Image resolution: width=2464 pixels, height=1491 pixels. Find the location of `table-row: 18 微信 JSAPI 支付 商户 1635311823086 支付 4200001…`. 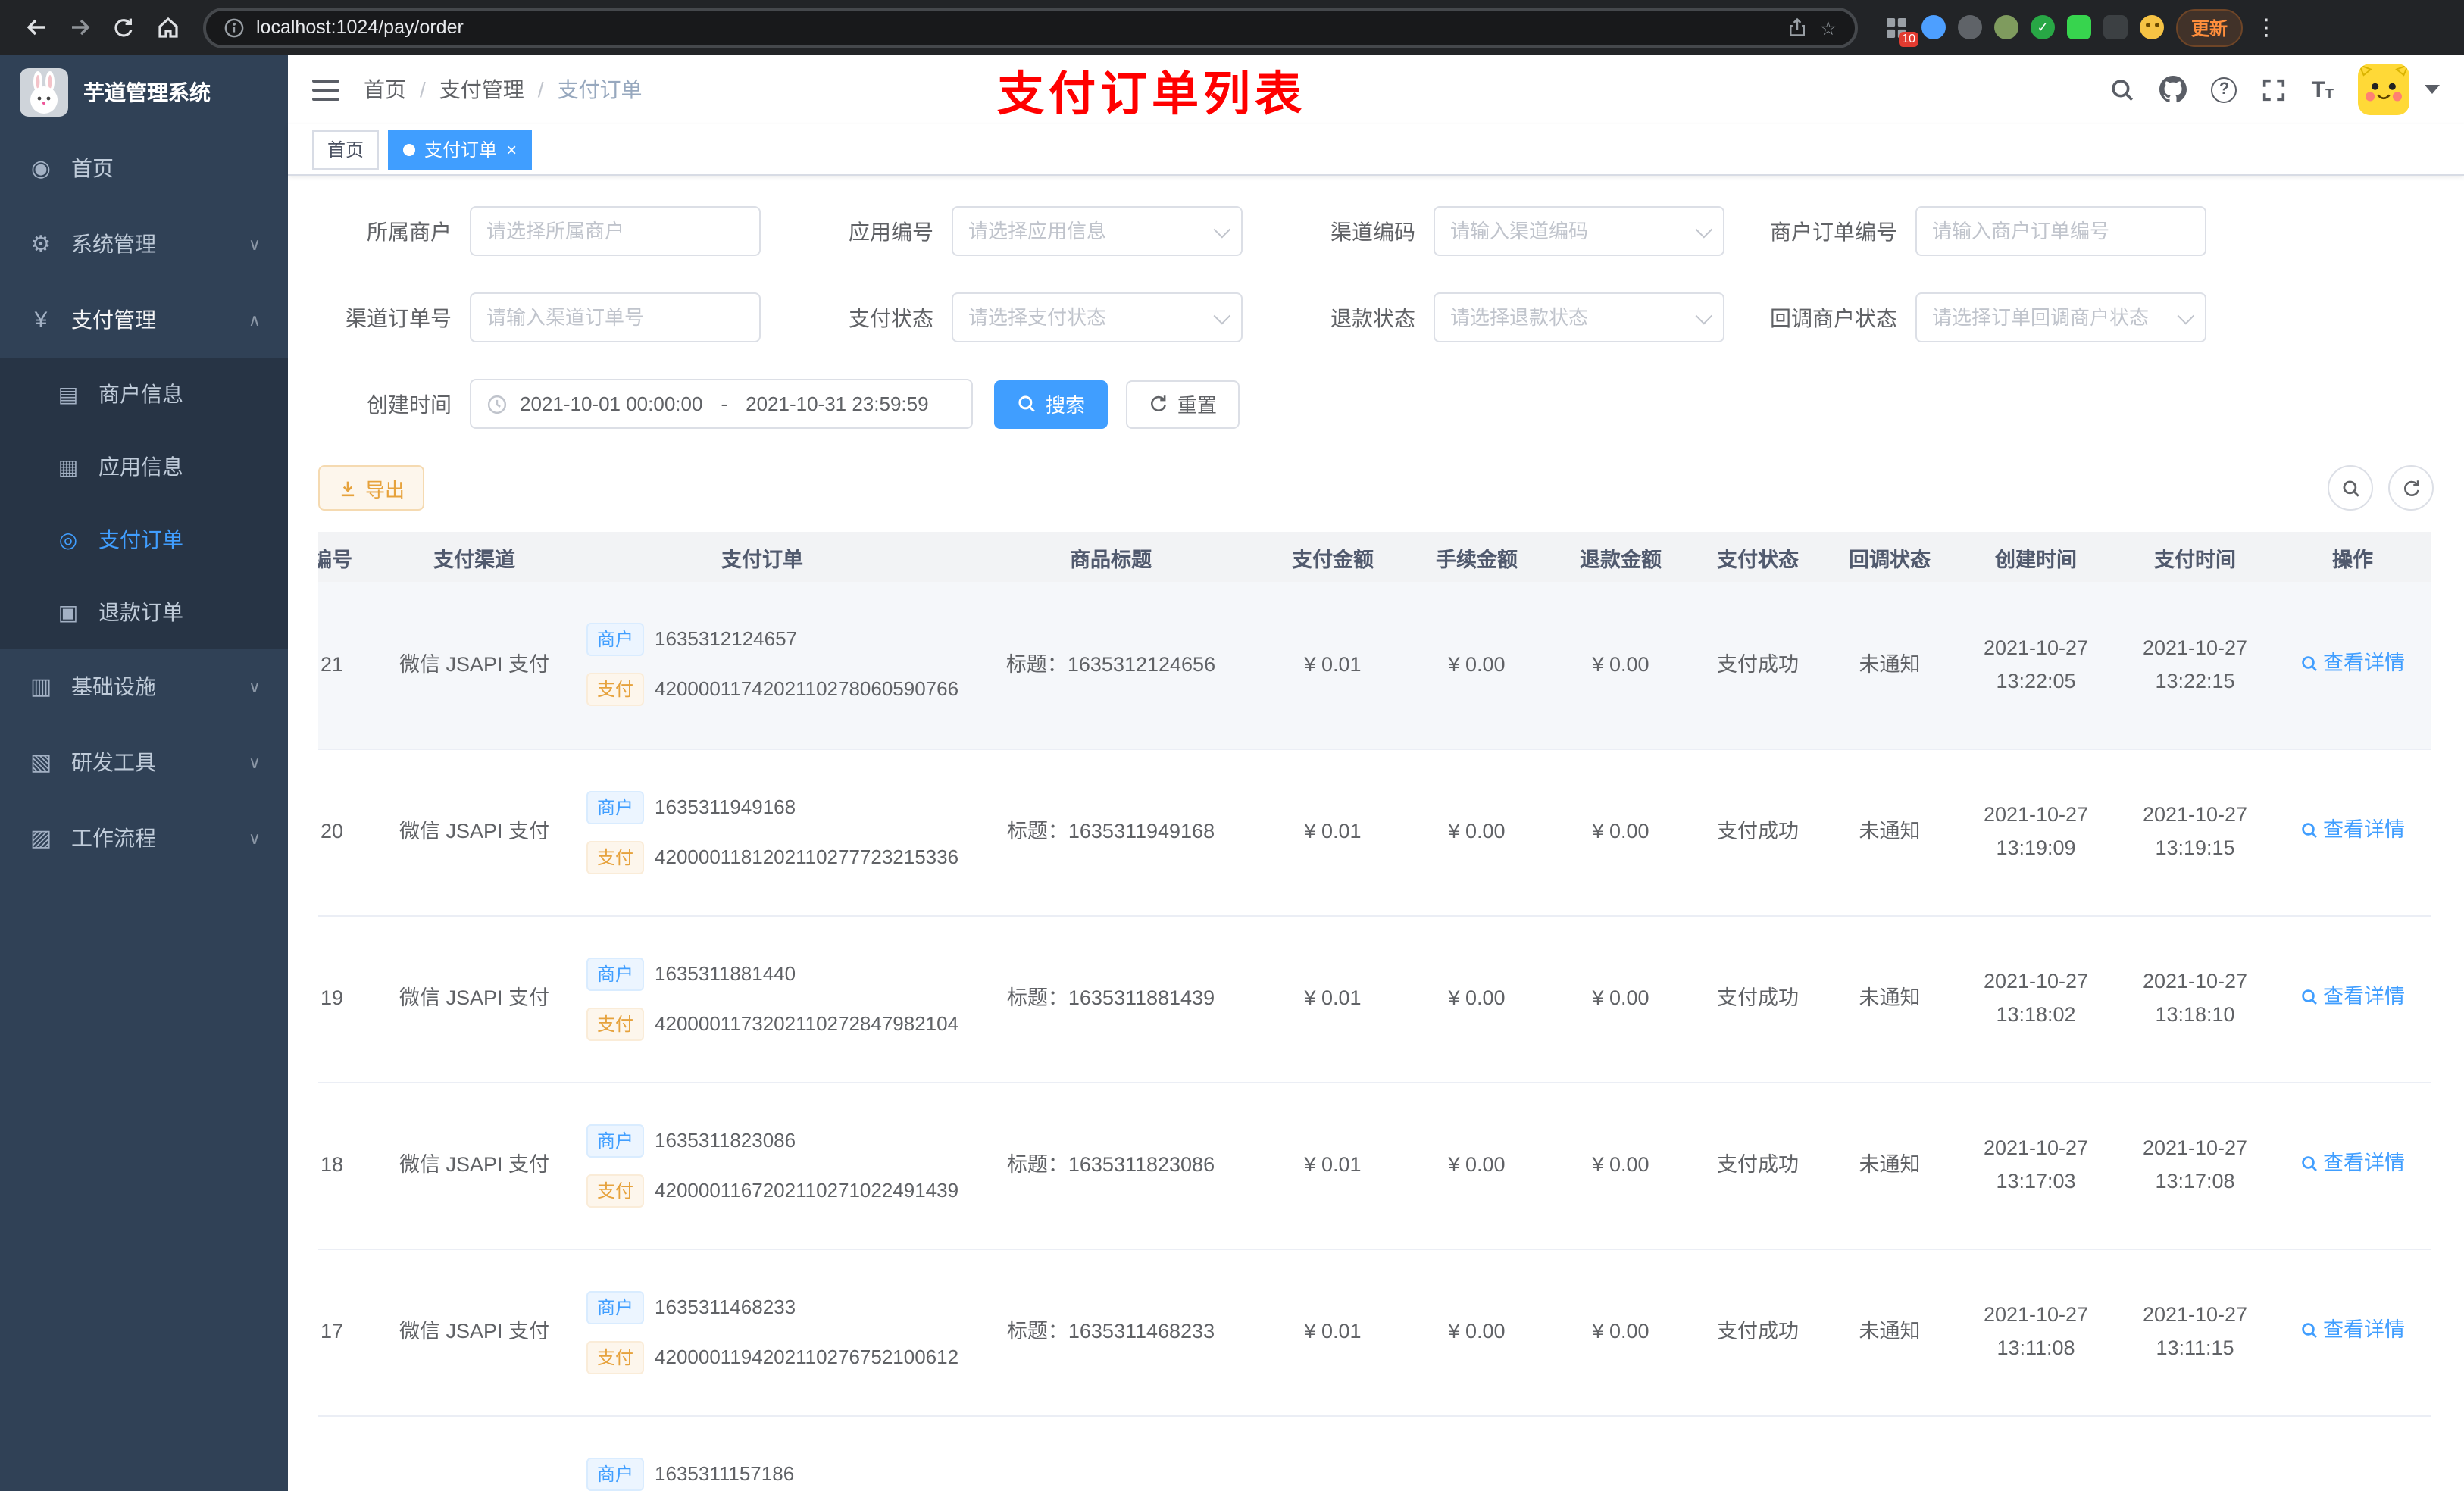

table-row: 18 微信 JSAPI 支付 商户 1635311823086 支付 4200001… is located at coordinates (1374, 1165).